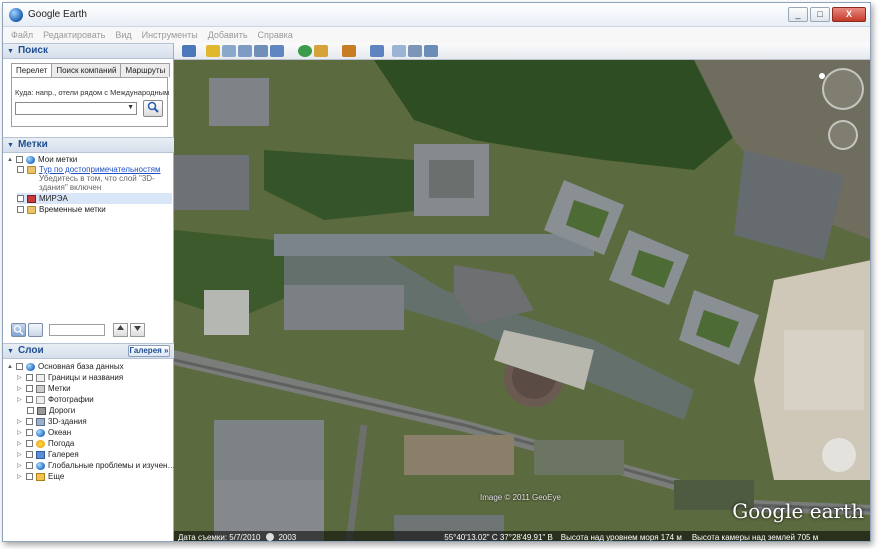  What do you see at coordinates (86, 70) in the screenshot?
I see `tab-find-businesses: Поиск компаний` at bounding box center [86, 70].